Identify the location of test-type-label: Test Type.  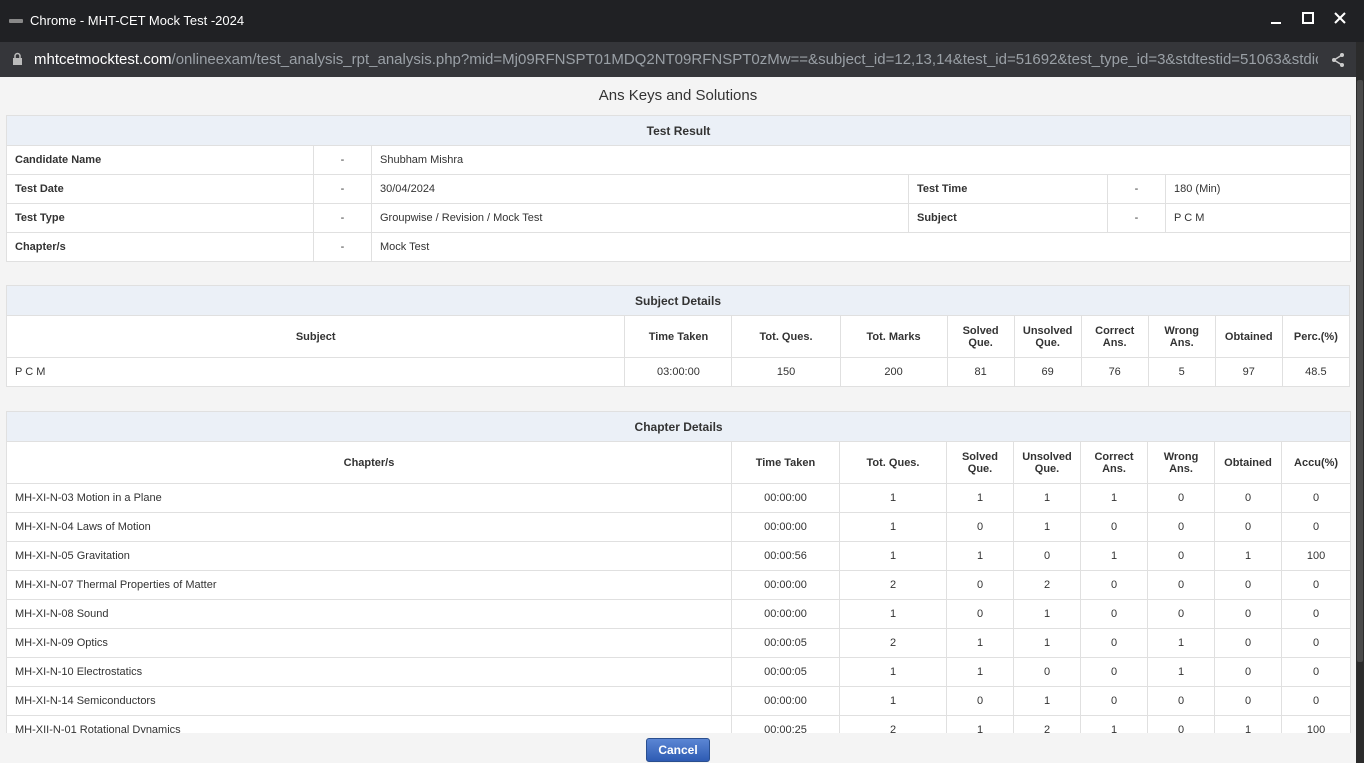
(160, 218).